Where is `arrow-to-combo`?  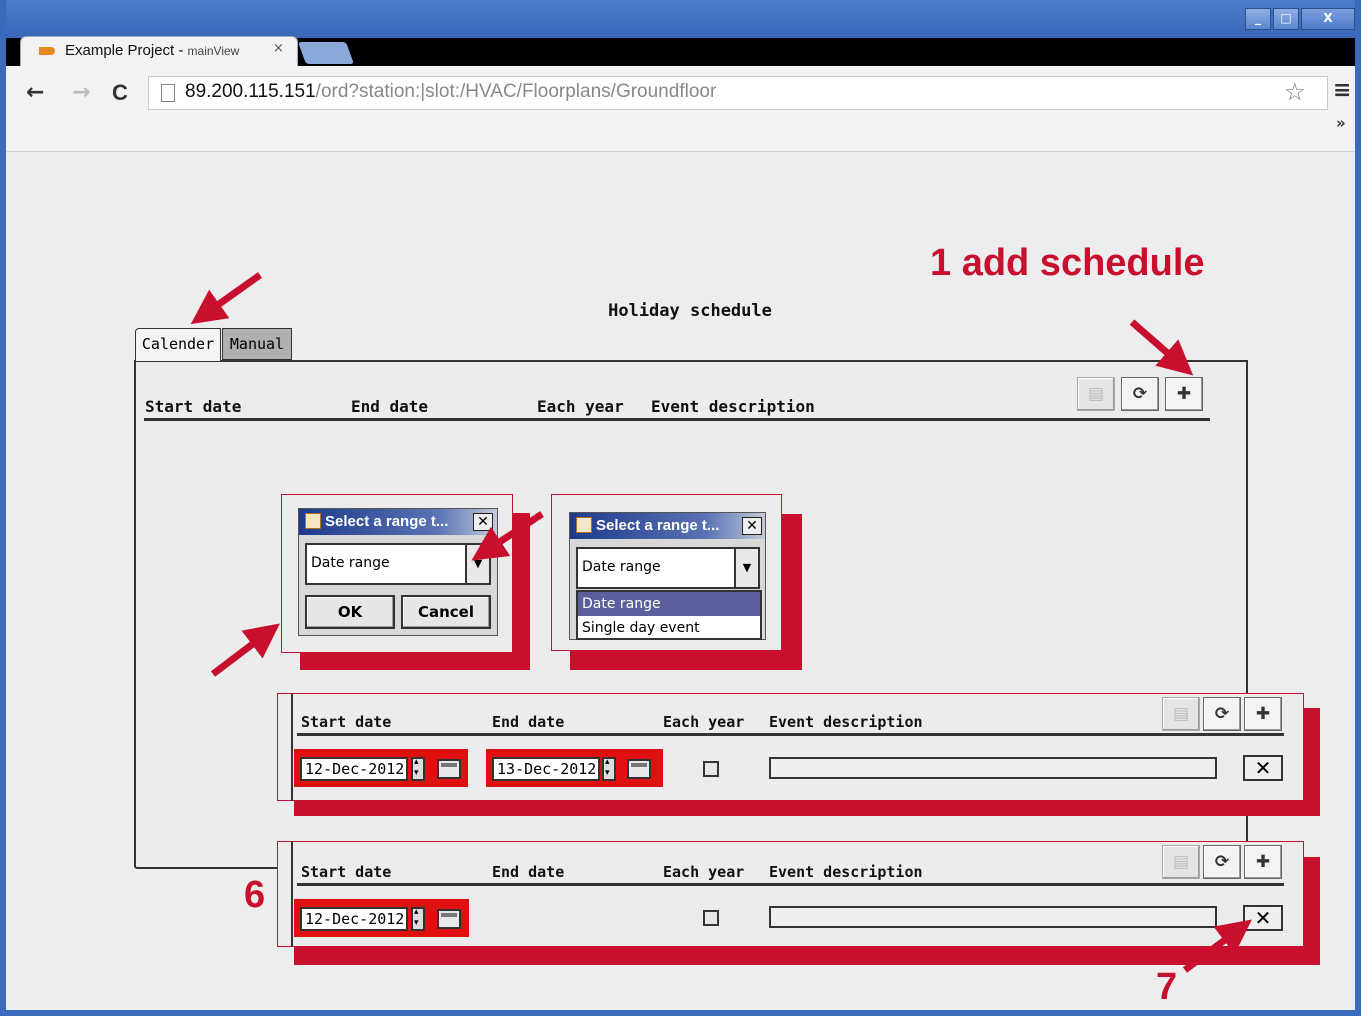
arrow-to-combo is located at coordinates (507, 536).